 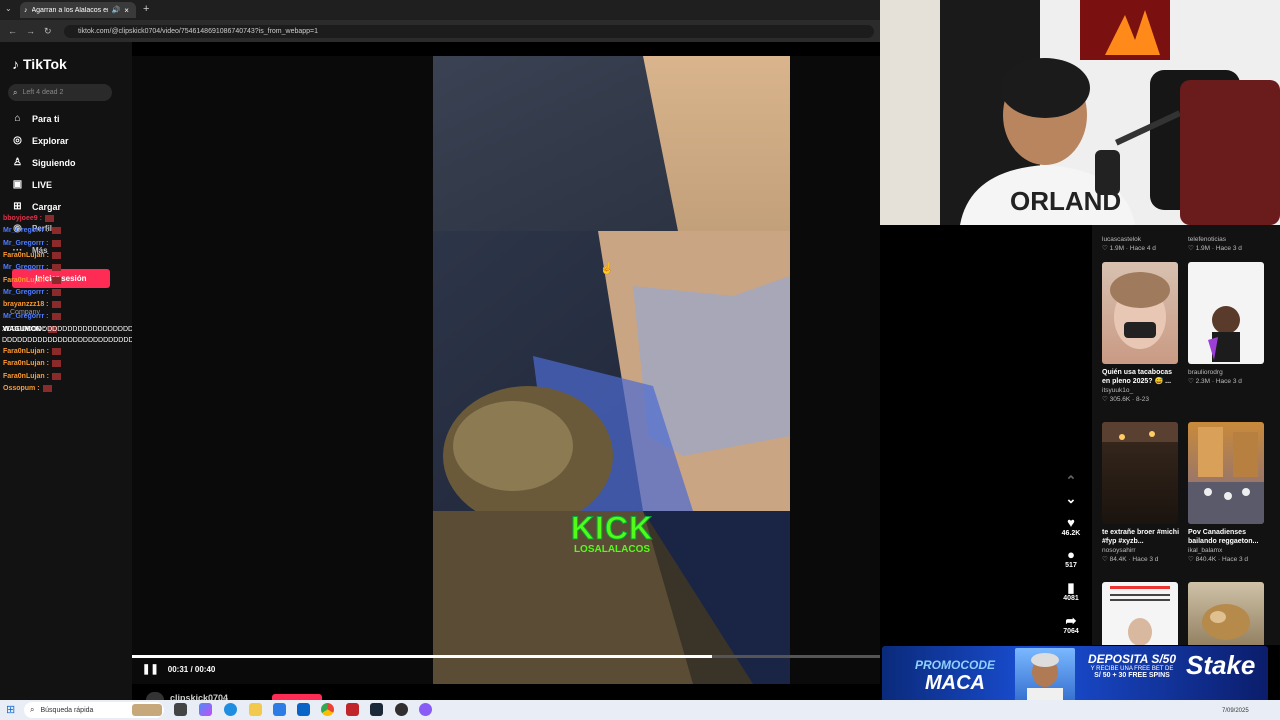 I want to click on rec-stats: ♡ 1.9M · Hace 4 d, so click(x=1129, y=248).